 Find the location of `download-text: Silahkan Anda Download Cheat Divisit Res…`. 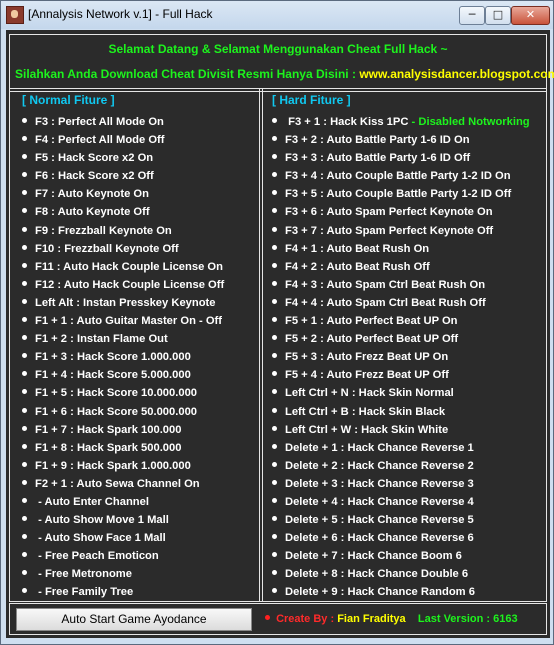

download-text: Silahkan Anda Download Cheat Divisit Res… is located at coordinates (284, 74).